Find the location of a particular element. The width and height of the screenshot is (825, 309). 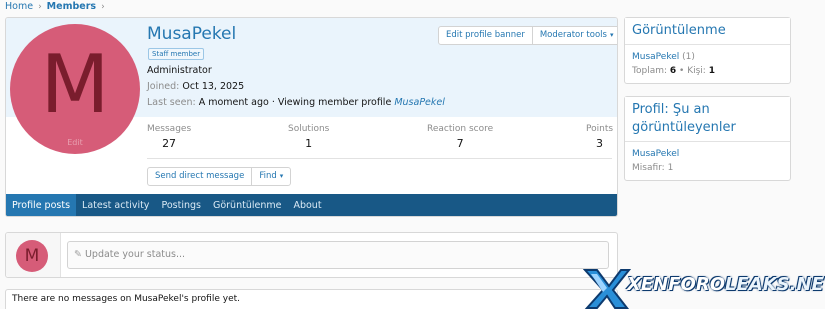

find-button: Find ▾ is located at coordinates (270, 176).